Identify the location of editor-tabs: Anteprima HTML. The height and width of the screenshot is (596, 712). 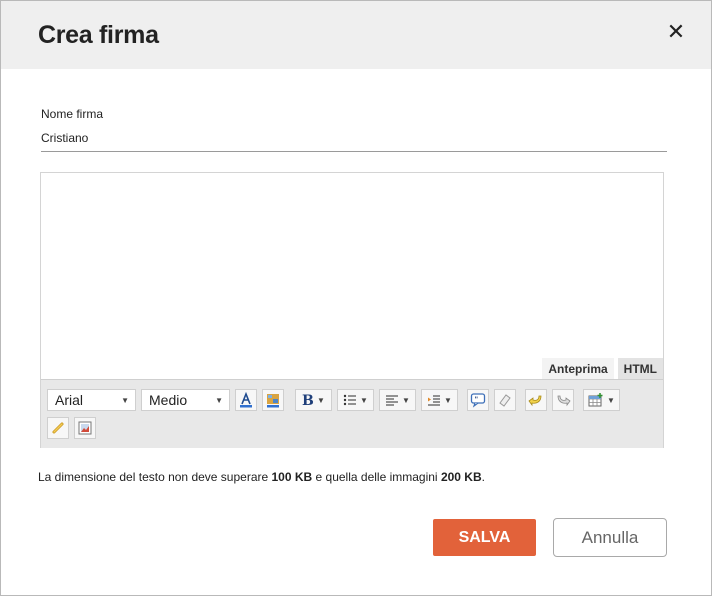
(600, 369).